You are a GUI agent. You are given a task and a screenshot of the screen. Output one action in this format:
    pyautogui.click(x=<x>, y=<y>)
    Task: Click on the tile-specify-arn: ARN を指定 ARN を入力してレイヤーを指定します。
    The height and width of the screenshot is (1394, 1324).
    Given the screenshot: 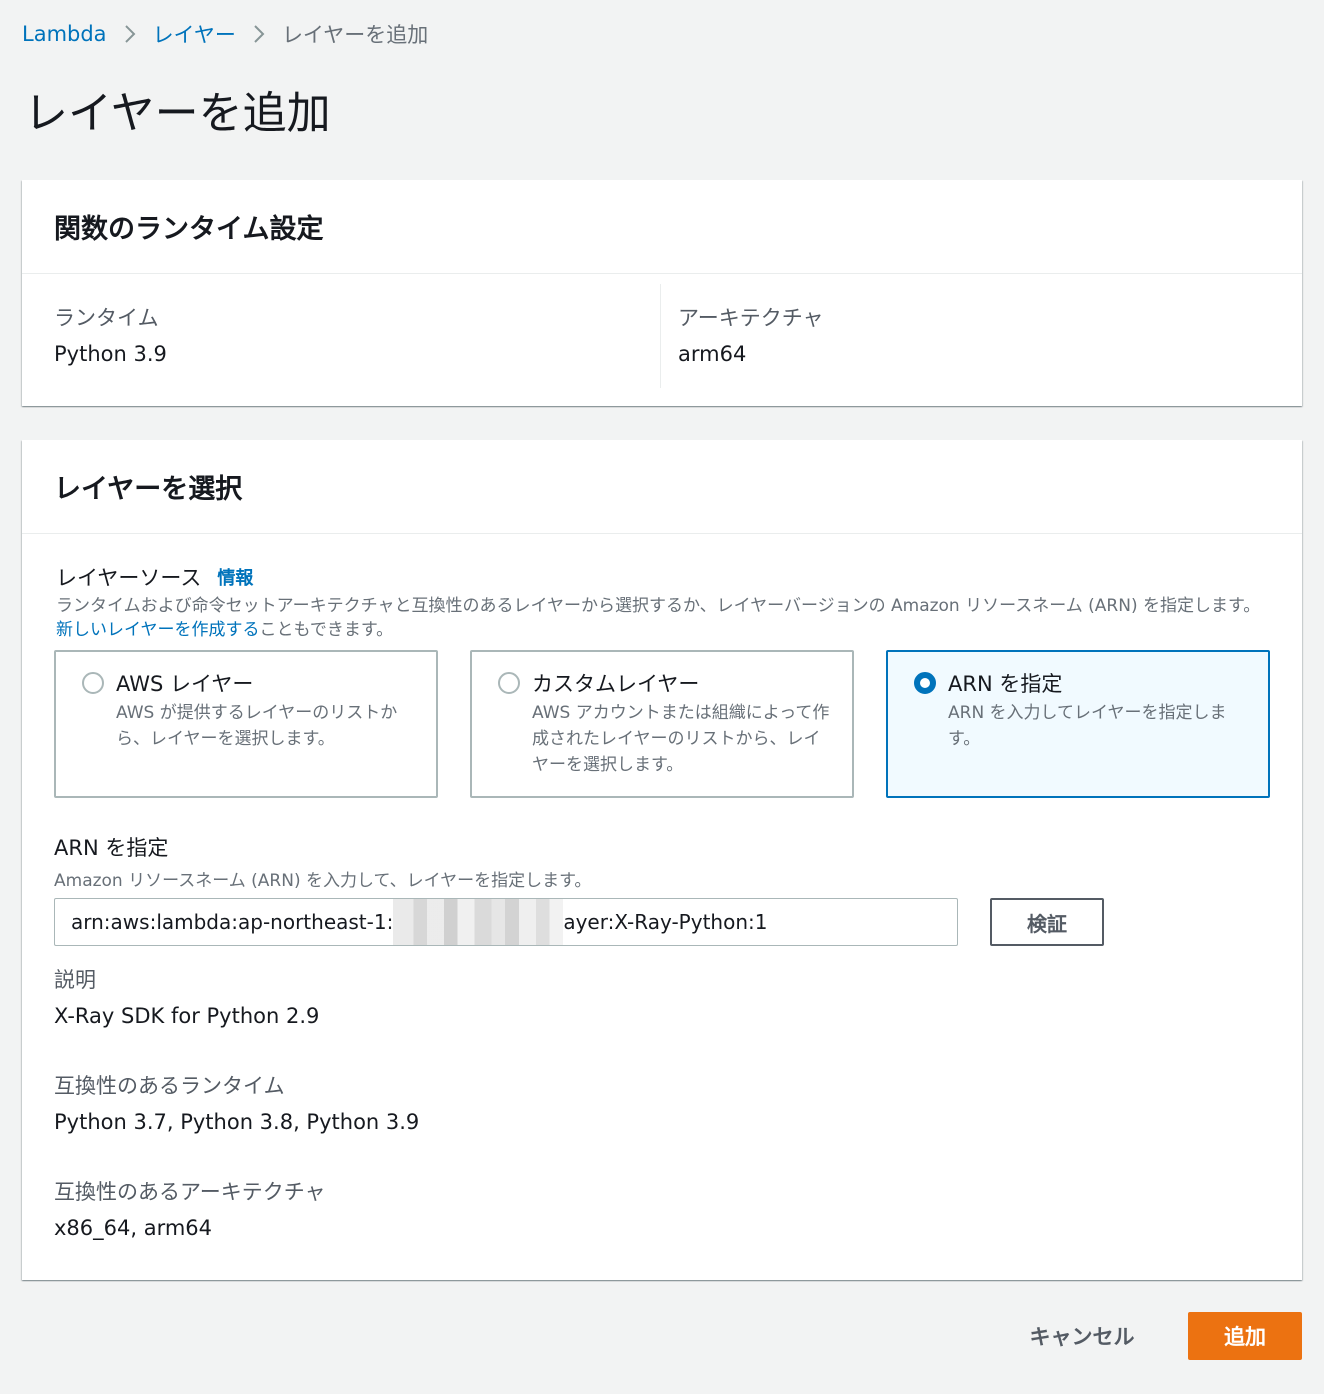 What is the action you would take?
    pyautogui.click(x=1078, y=724)
    